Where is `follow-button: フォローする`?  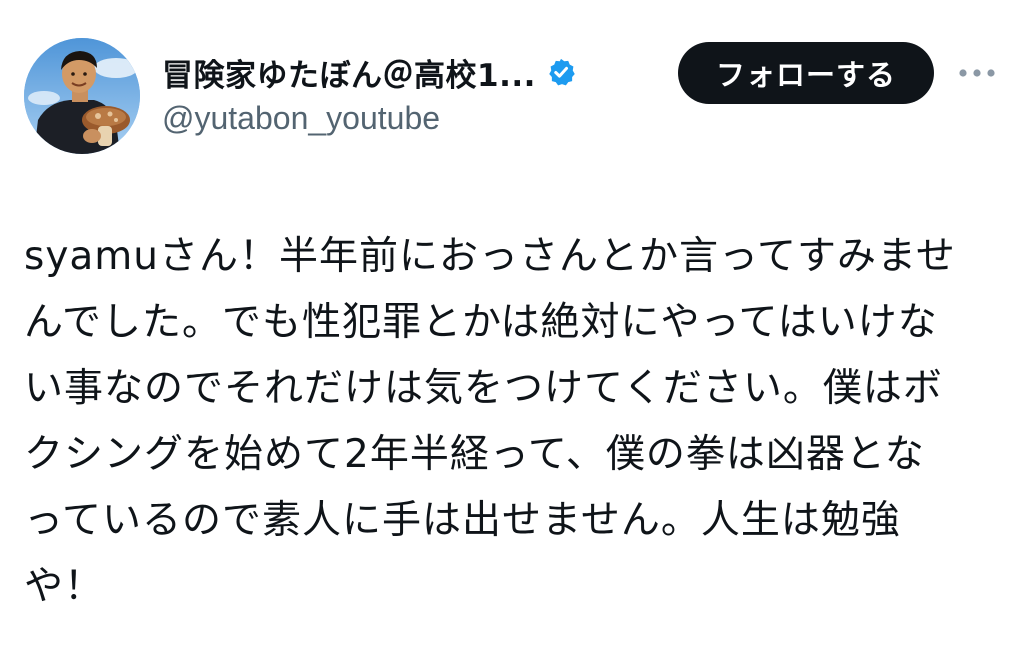 follow-button: フォローする is located at coordinates (806, 73).